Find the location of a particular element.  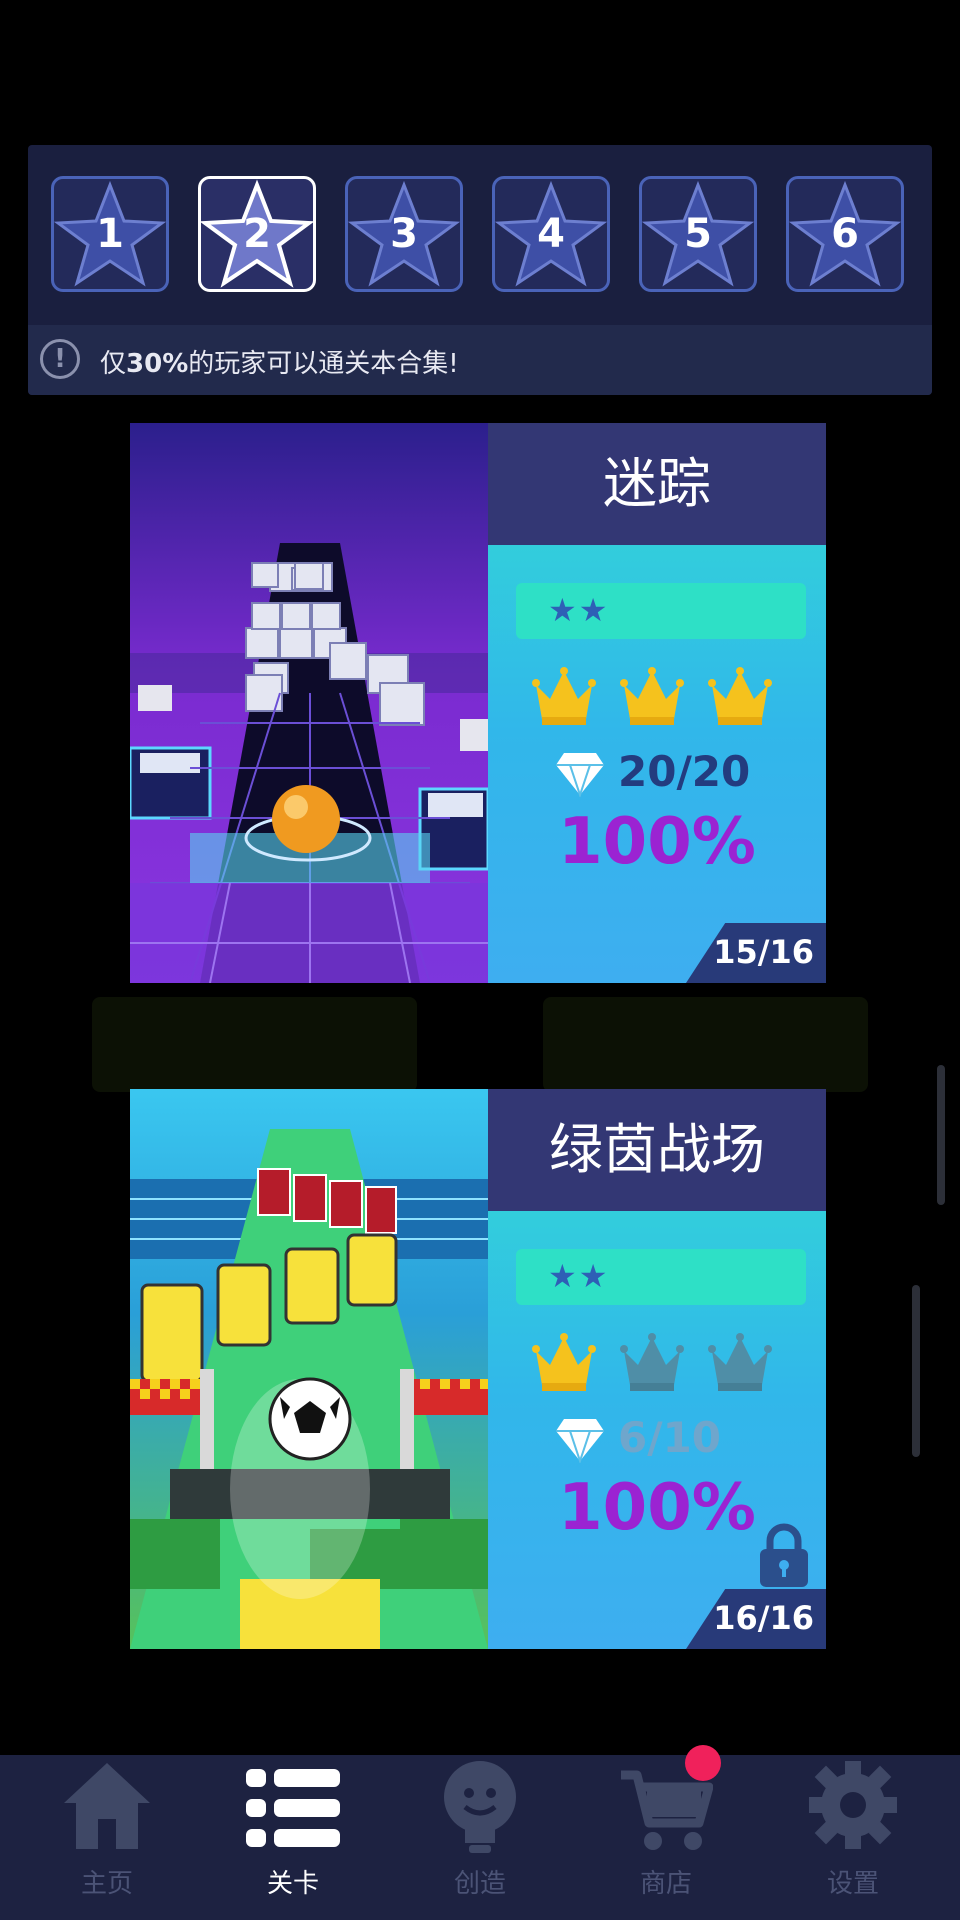

stage-tab-4: 4 is located at coordinates (551, 234).